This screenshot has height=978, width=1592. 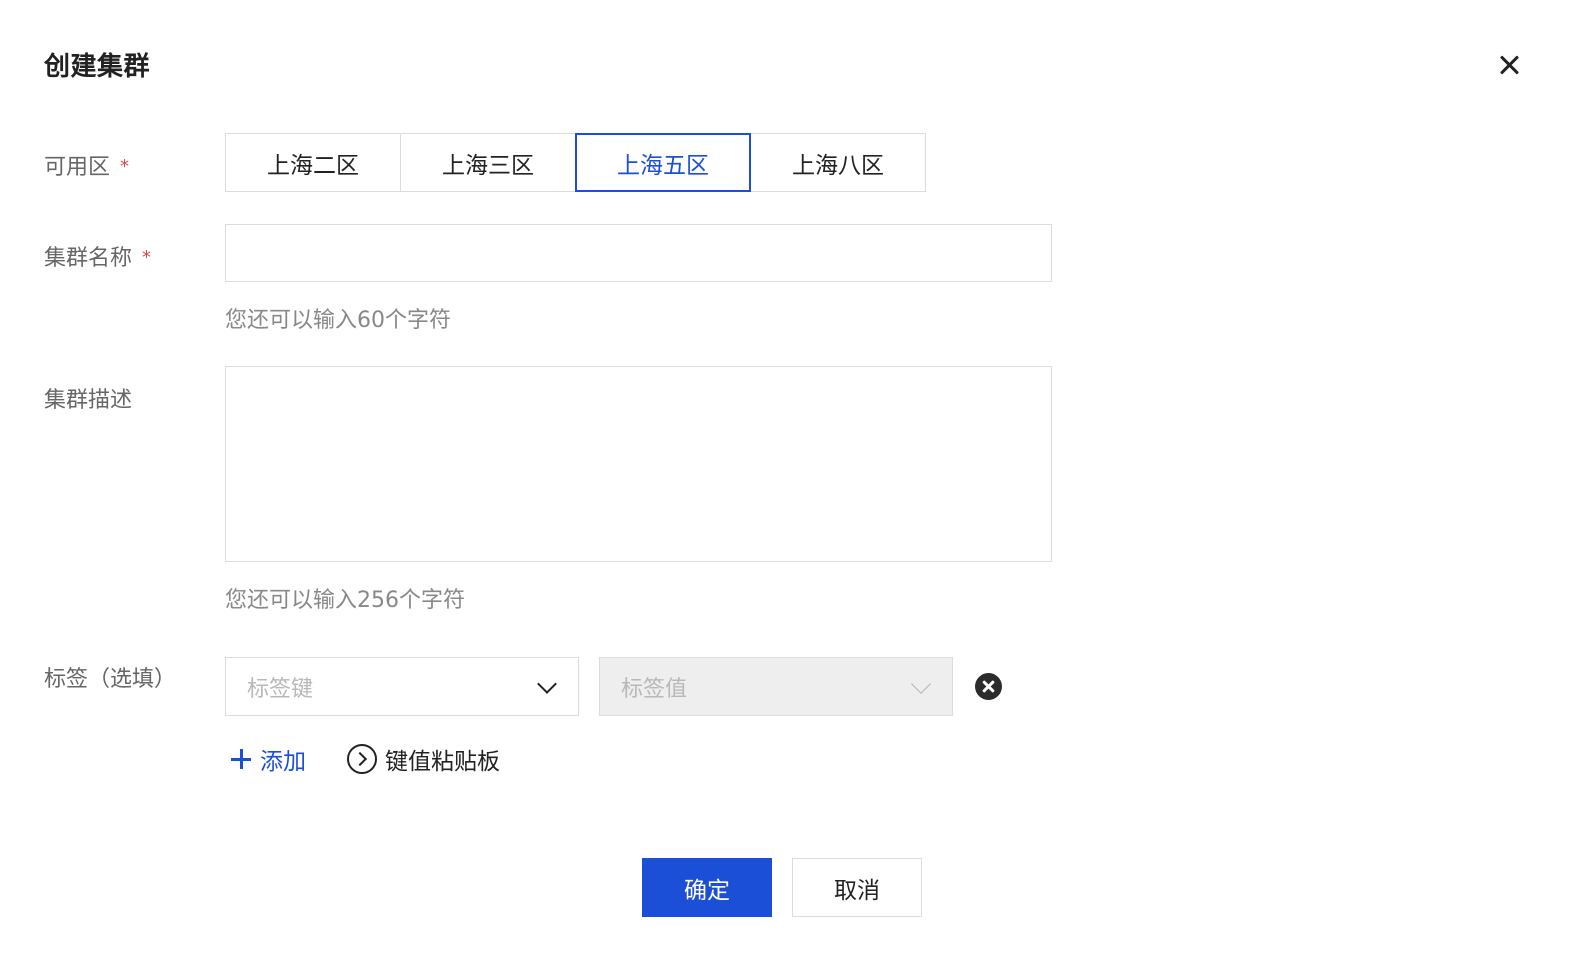 What do you see at coordinates (488, 162) in the screenshot?
I see `zone-option-shanghai-3: 上海三区` at bounding box center [488, 162].